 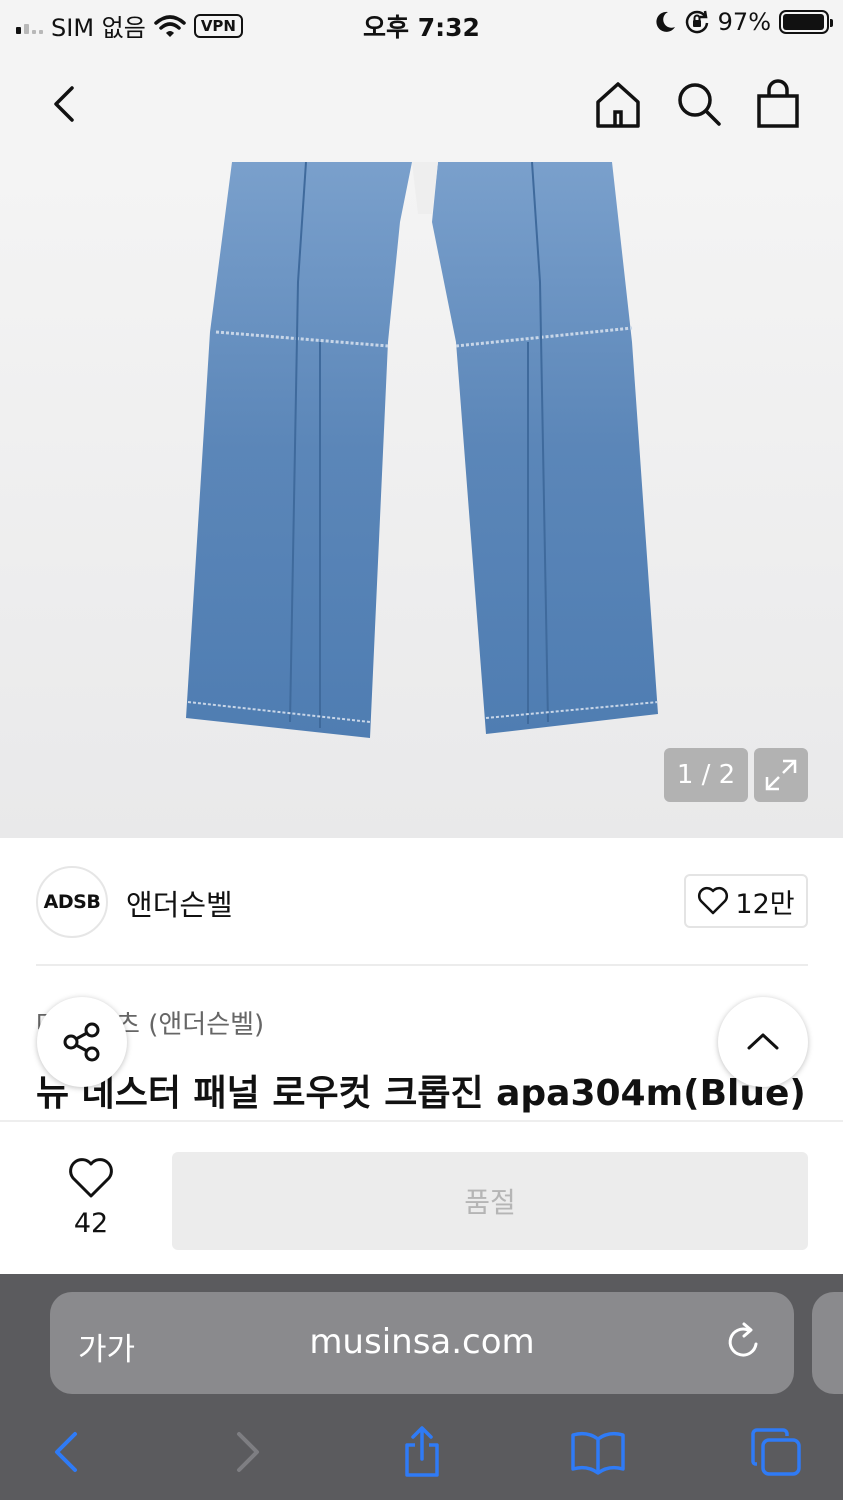 I want to click on brand-like-button: 12만, so click(x=746, y=901).